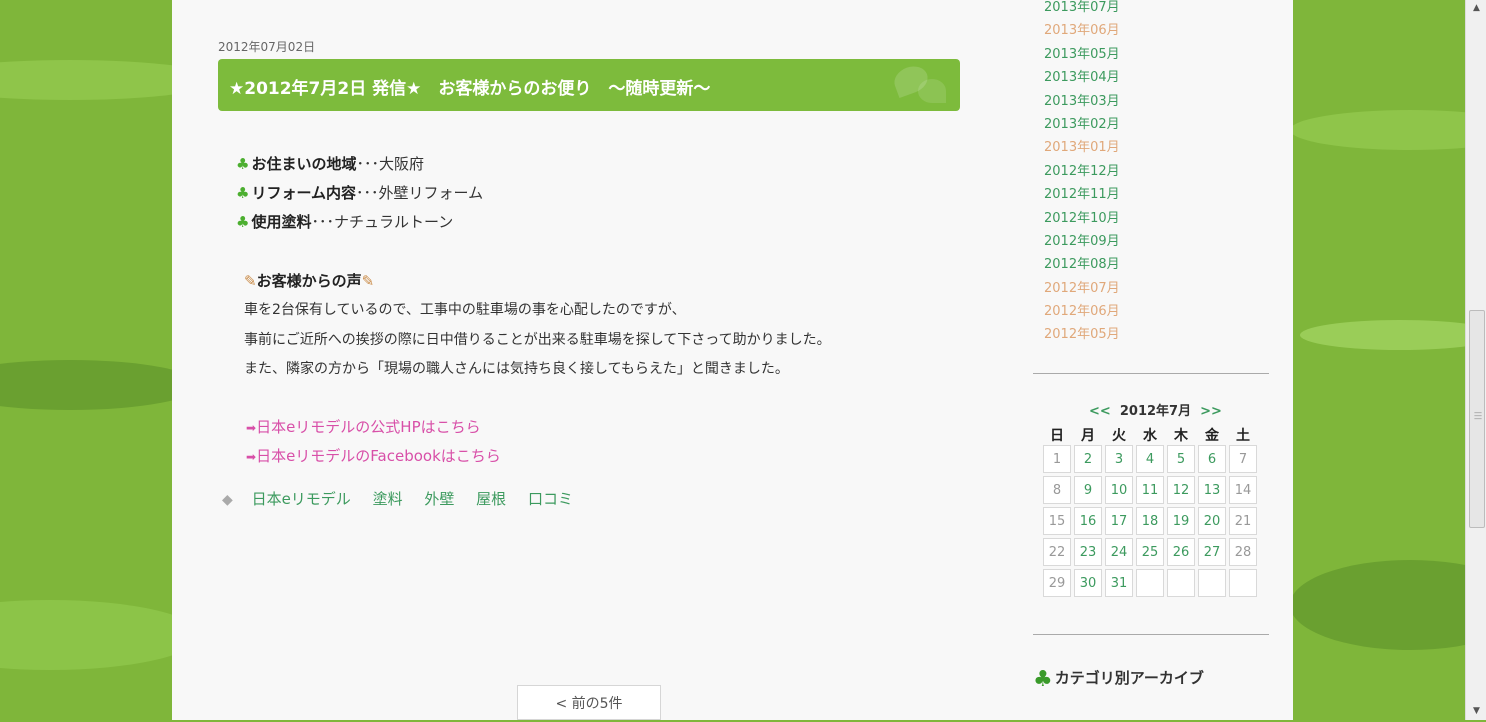 This screenshot has width=1486, height=722. I want to click on info-row-reform: ♣ リフォーム内容･･･外壁リフォーム, so click(359, 192).